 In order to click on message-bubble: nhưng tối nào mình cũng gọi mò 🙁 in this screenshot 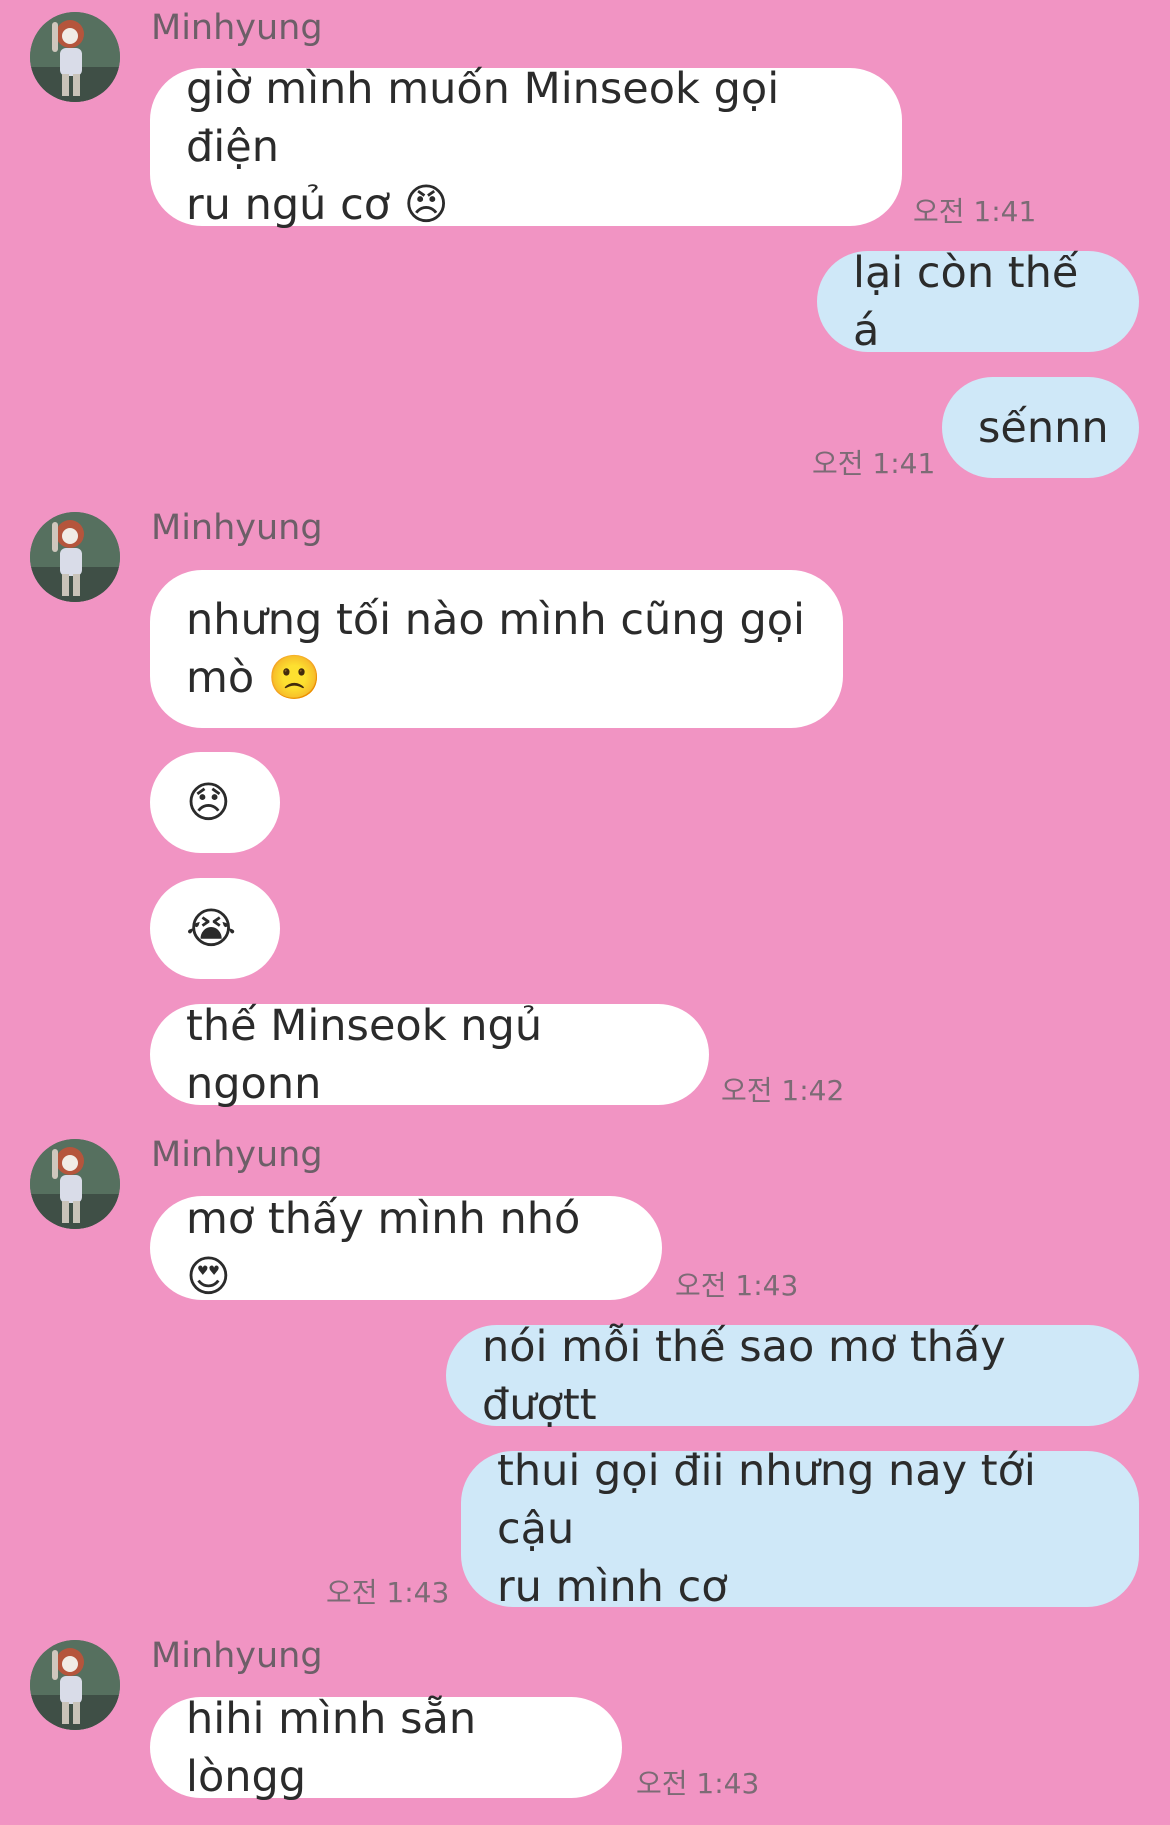, I will do `click(496, 649)`.